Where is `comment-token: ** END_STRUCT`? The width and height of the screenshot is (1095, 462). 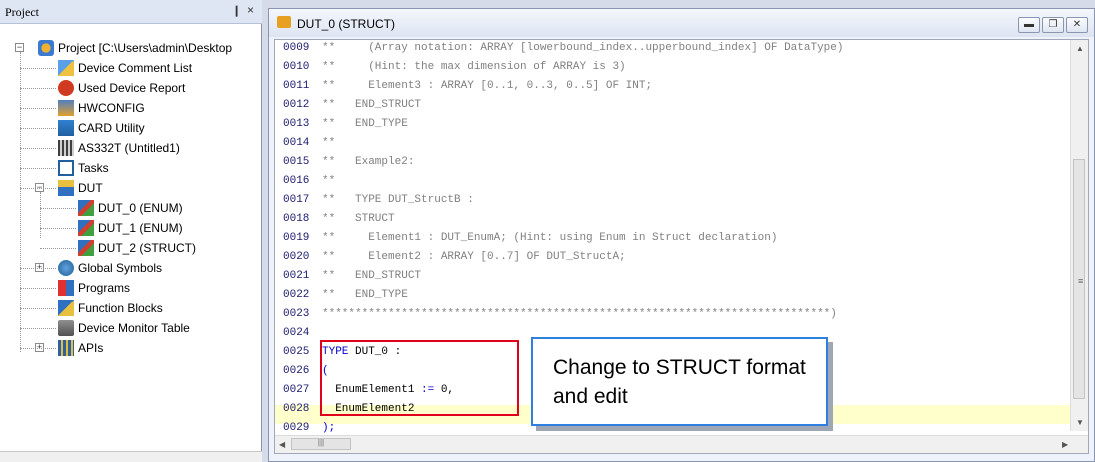 comment-token: ** END_STRUCT is located at coordinates (372, 105).